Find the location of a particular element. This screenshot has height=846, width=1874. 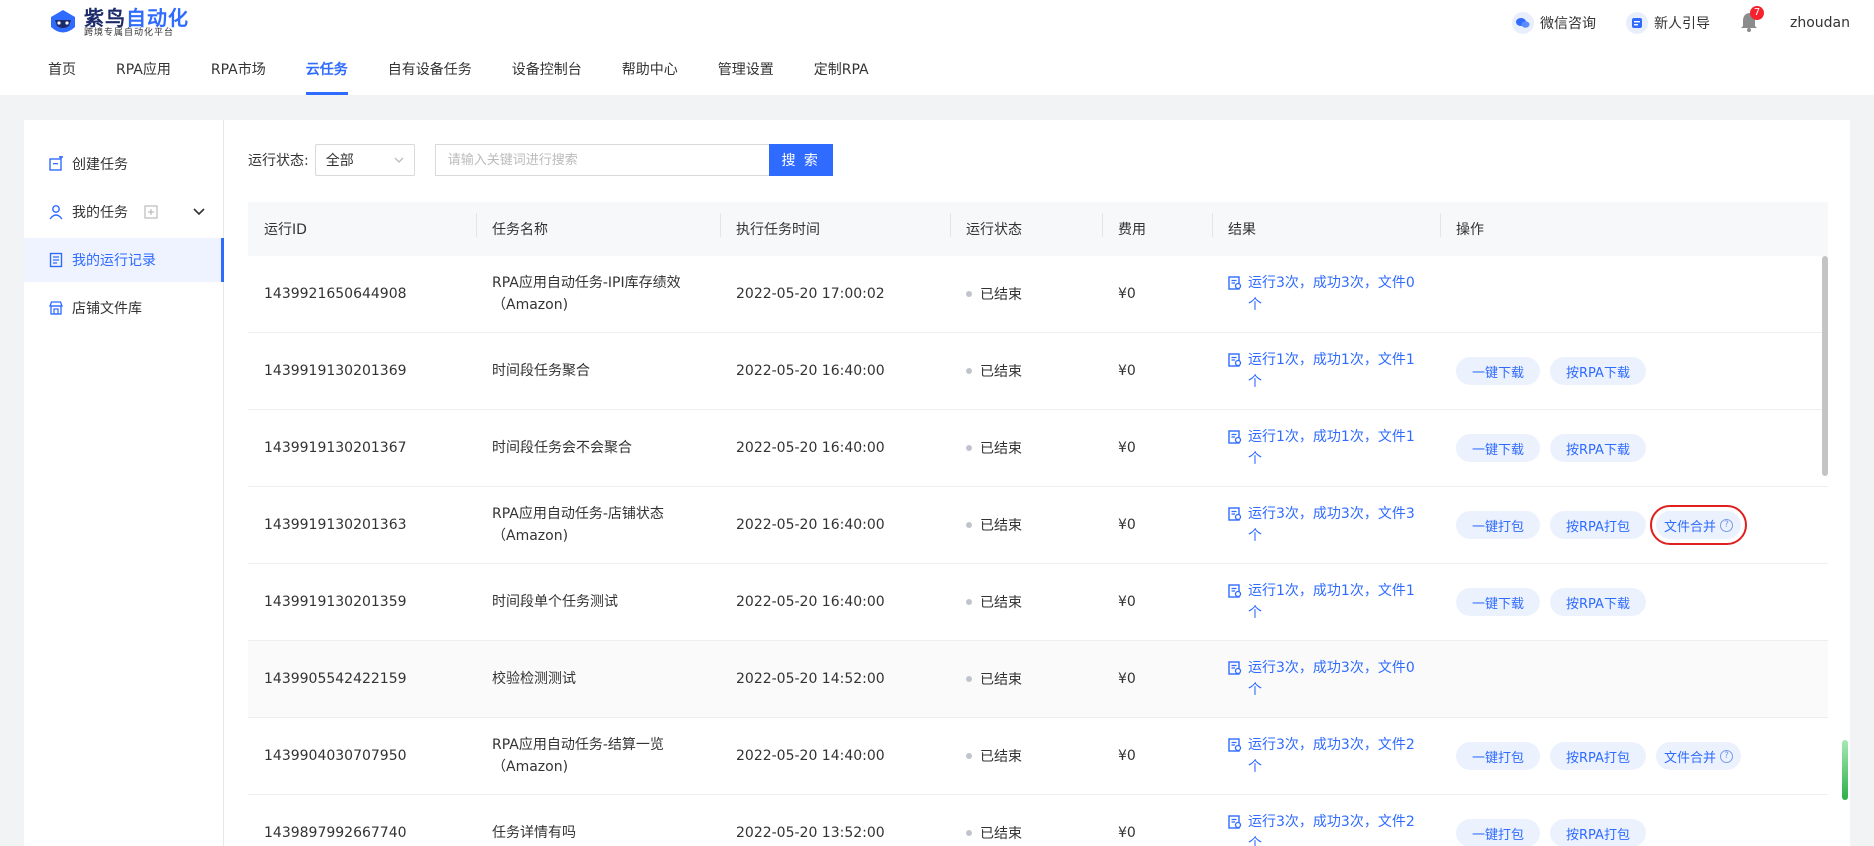

sidebar-item-label: 我的运行记录 is located at coordinates (114, 261).